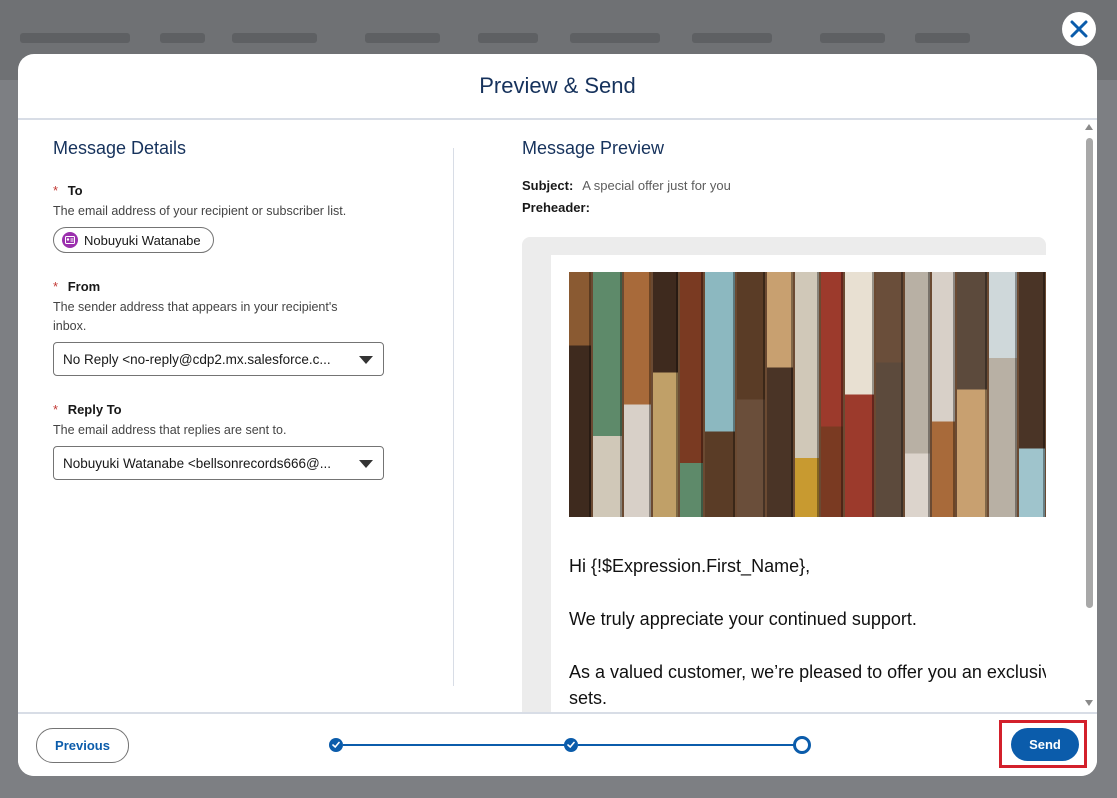  I want to click on close-icon, so click(1079, 29).